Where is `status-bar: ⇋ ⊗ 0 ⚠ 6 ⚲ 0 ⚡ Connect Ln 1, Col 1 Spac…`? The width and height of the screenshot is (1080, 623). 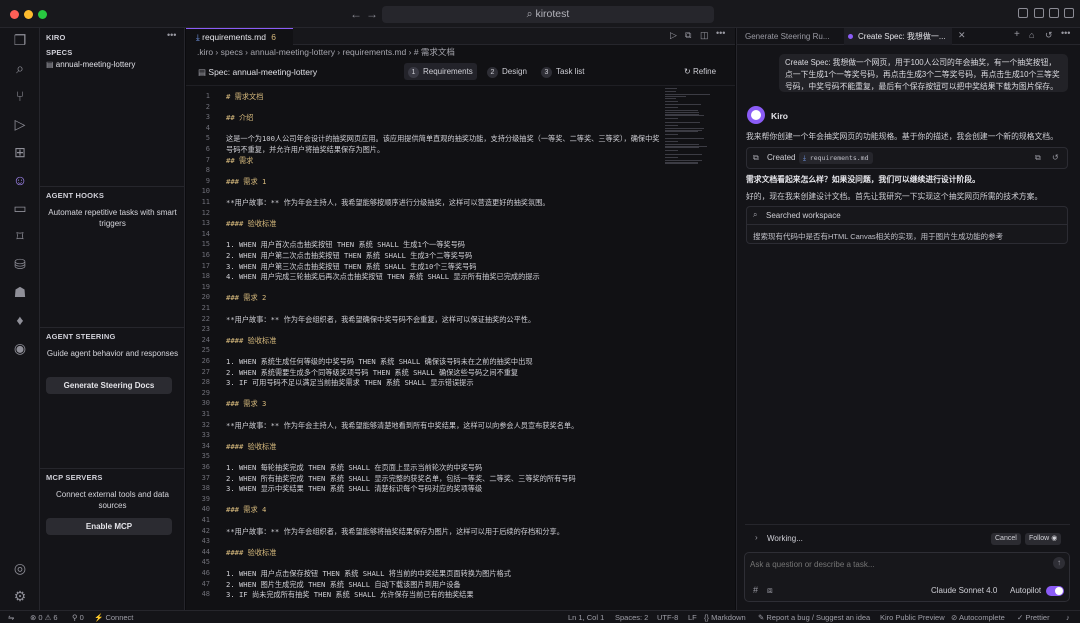 status-bar: ⇋ ⊗ 0 ⚠ 6 ⚲ 0 ⚡ Connect Ln 1, Col 1 Spac… is located at coordinates (540, 616).